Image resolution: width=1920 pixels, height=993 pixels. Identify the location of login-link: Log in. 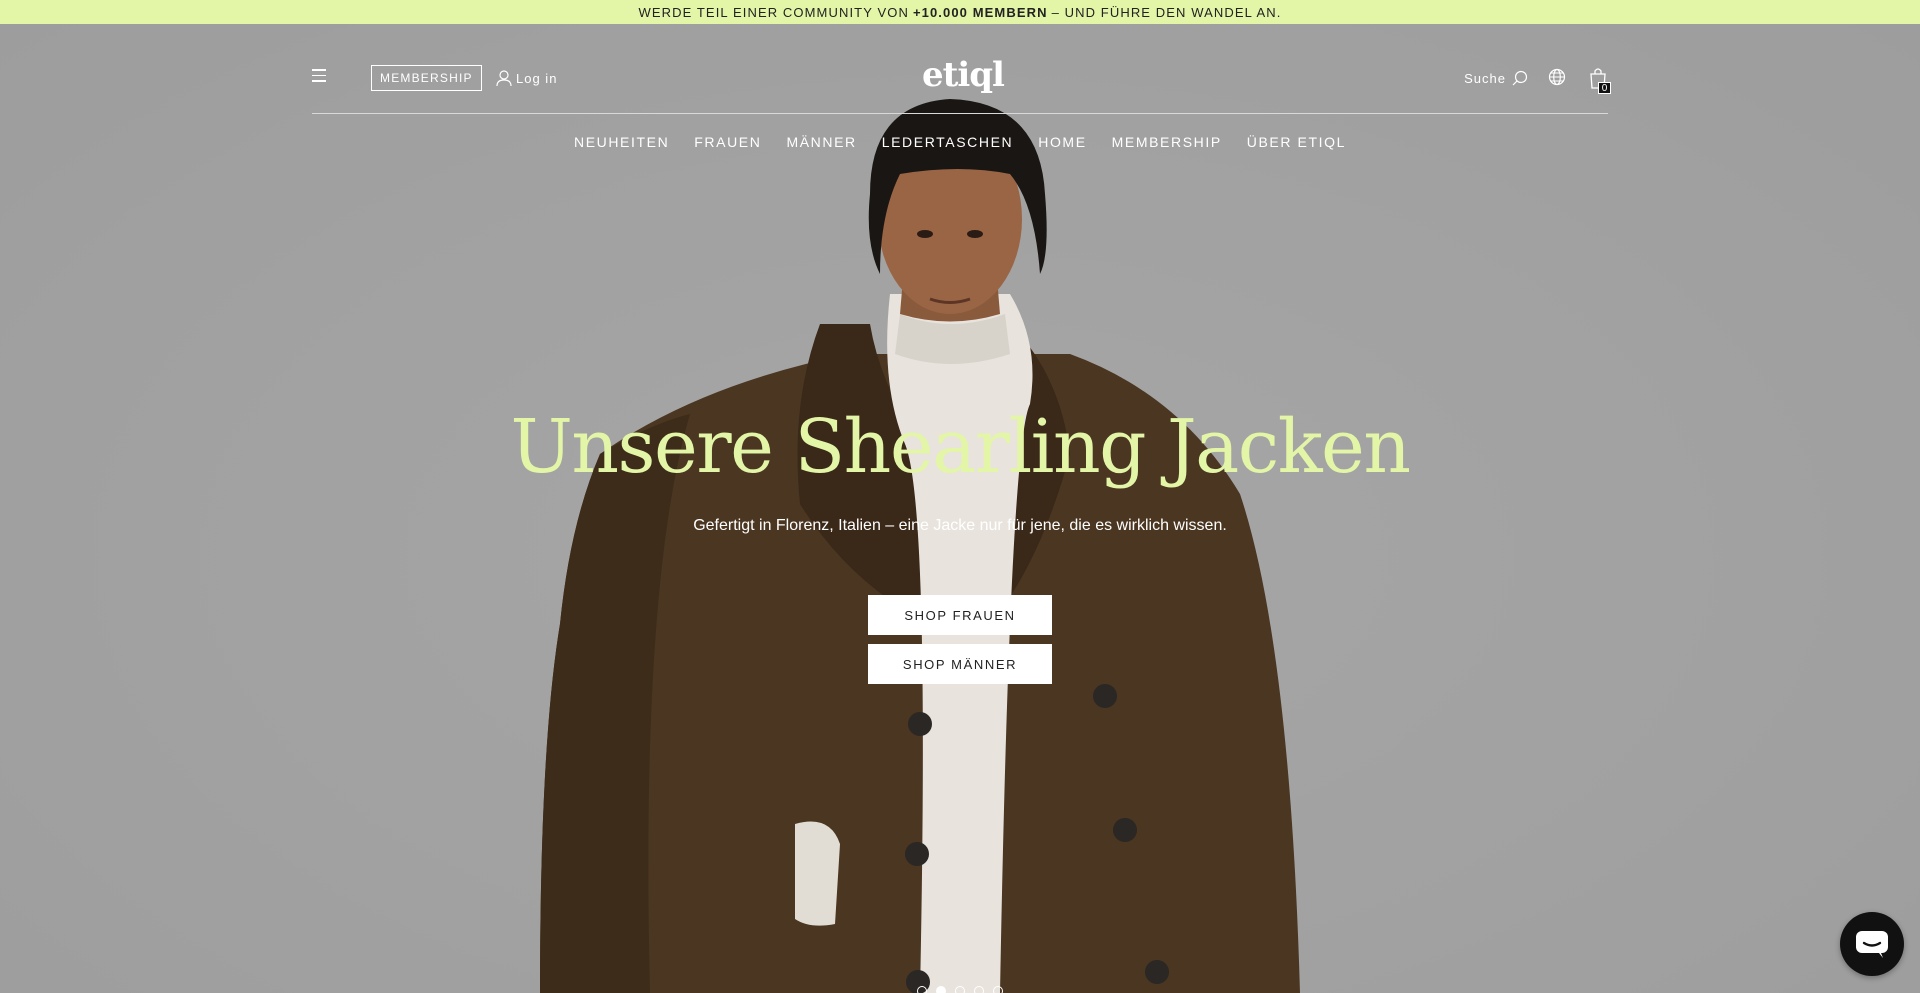
(526, 78).